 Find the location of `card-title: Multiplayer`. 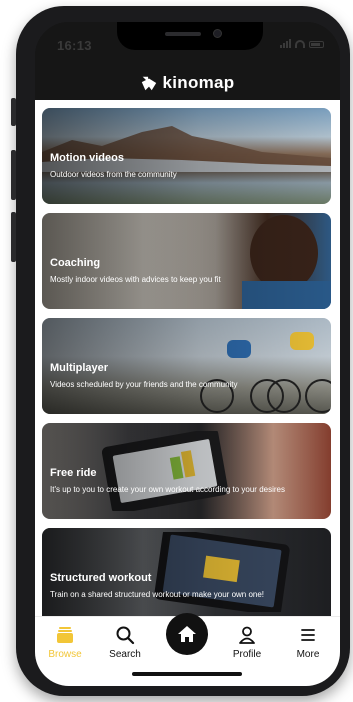

card-title: Multiplayer is located at coordinates (79, 368).